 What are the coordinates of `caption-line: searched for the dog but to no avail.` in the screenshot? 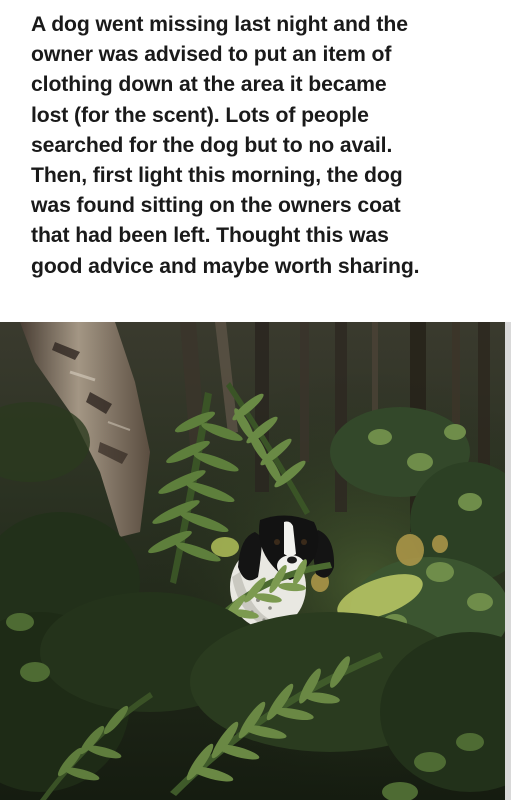 It's located at (212, 145).